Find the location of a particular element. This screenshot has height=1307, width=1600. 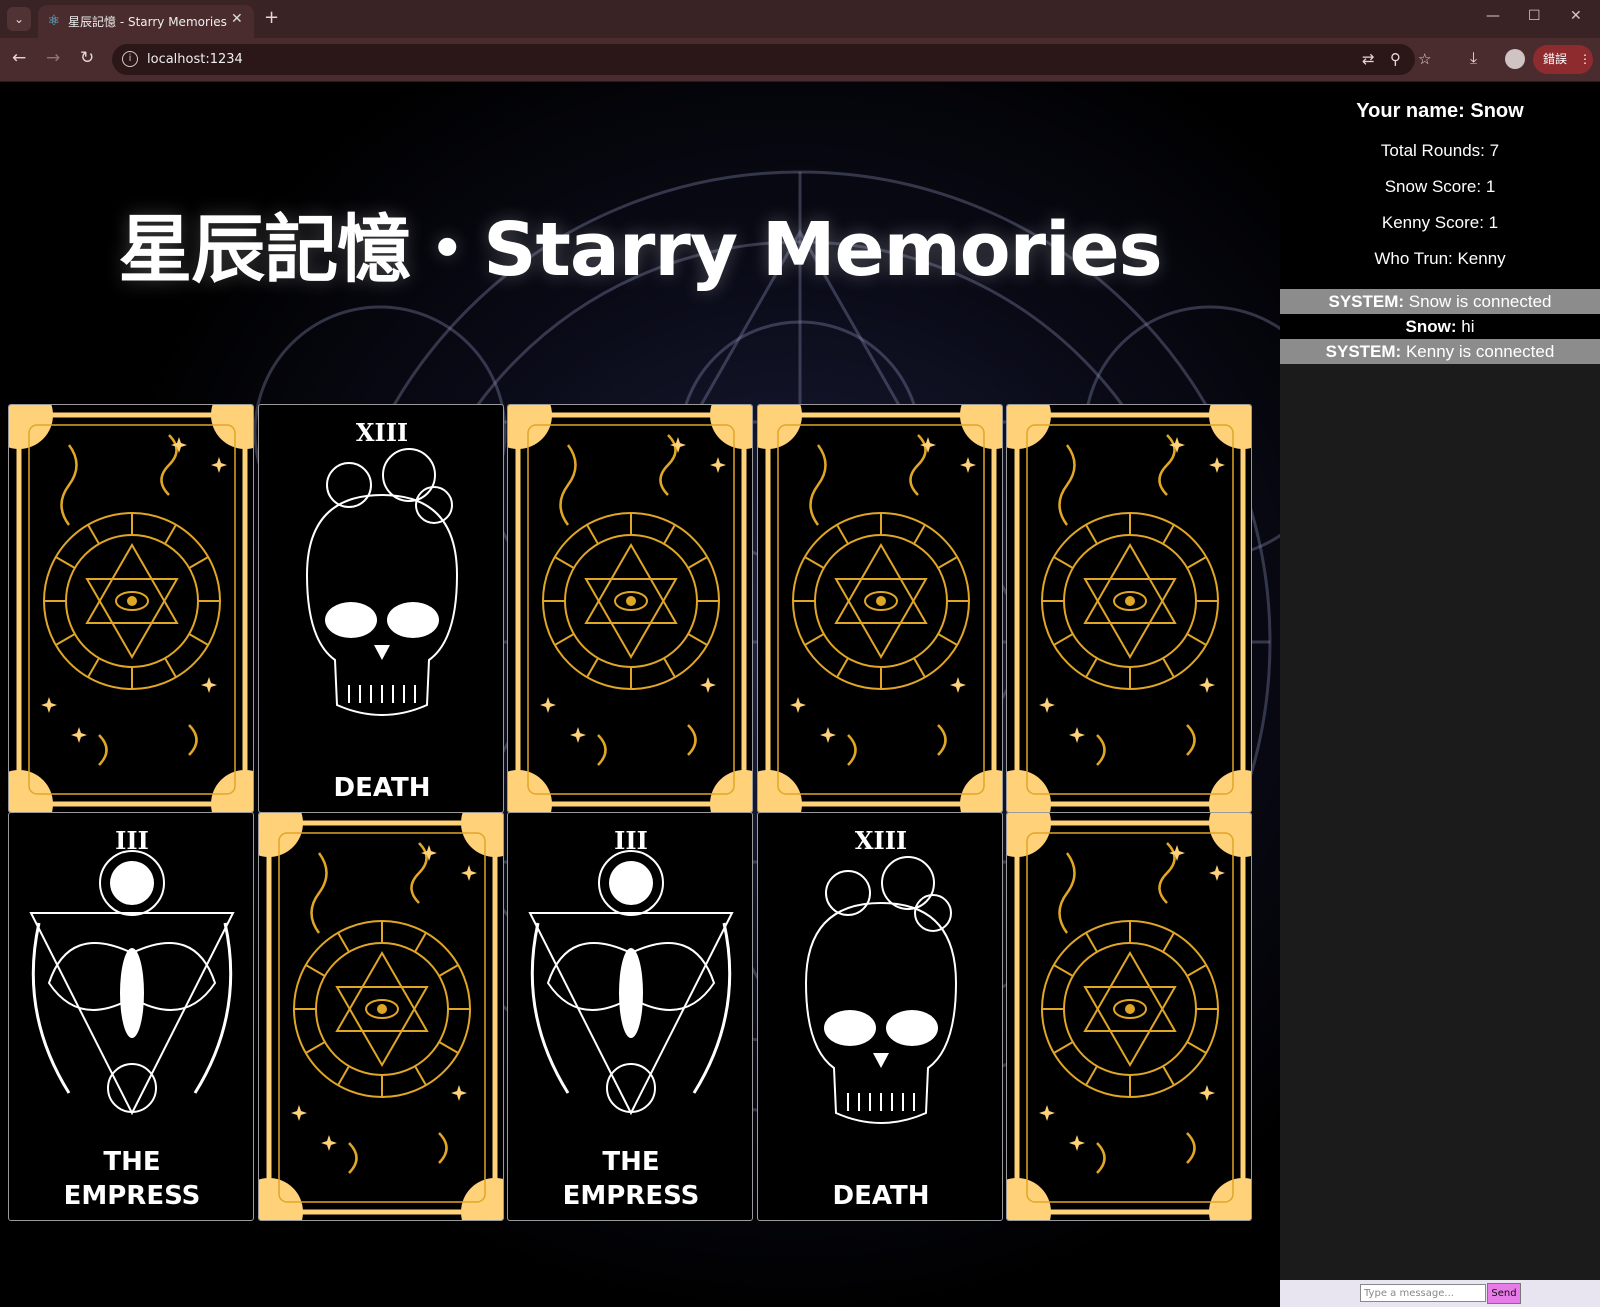

maximize-icon: ☐ is located at coordinates (1534, 16).